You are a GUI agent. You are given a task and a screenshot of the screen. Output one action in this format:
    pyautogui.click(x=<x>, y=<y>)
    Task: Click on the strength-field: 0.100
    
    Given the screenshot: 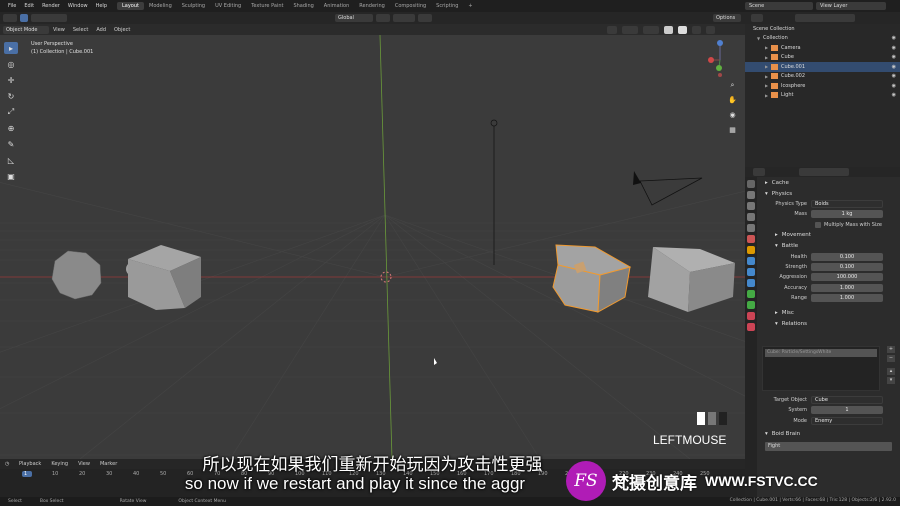 What is the action you would take?
    pyautogui.click(x=847, y=267)
    